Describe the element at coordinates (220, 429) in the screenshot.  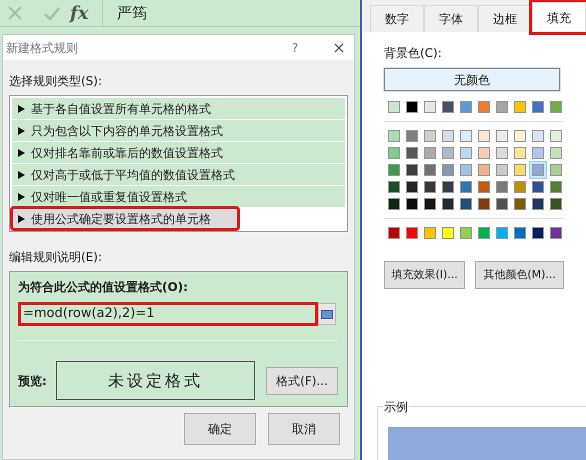
I see `dialog-button: 确定` at that location.